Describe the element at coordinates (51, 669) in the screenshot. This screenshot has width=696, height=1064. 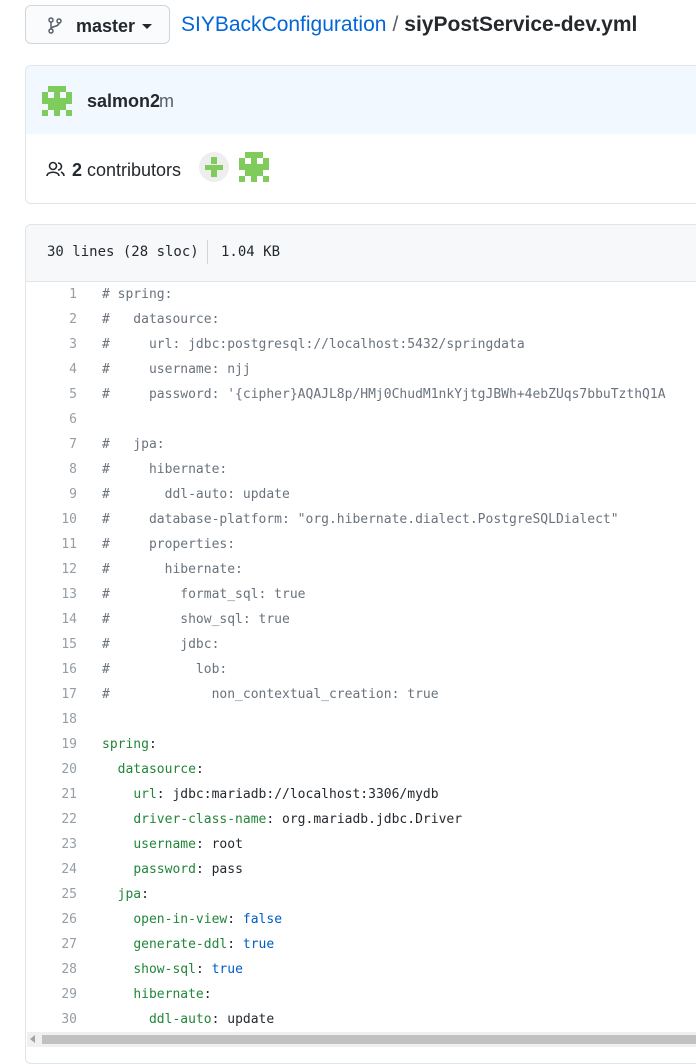
I see `line-number: 16` at that location.